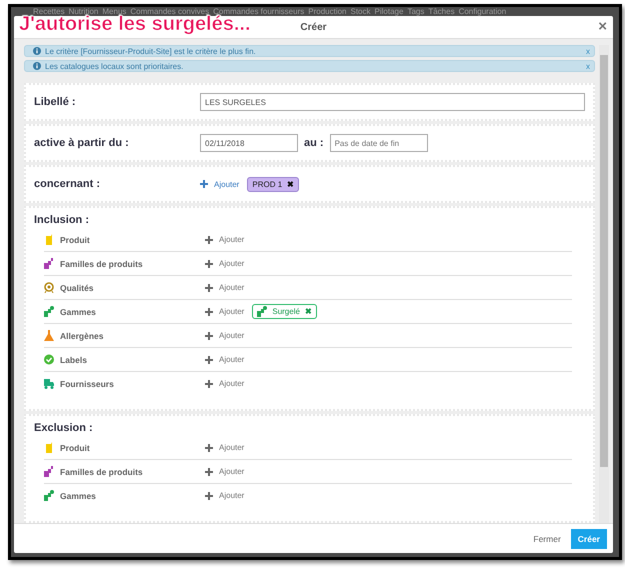  I want to click on nav-menu-item: Commandes convives, so click(170, 11).